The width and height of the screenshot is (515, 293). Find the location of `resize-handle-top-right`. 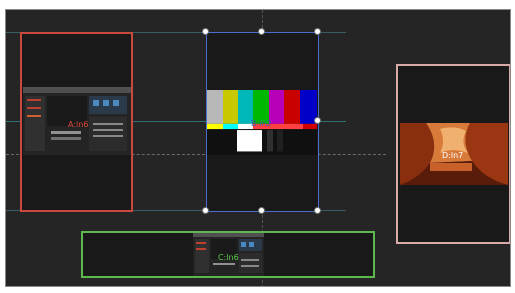

resize-handle-top-right is located at coordinates (317, 31).